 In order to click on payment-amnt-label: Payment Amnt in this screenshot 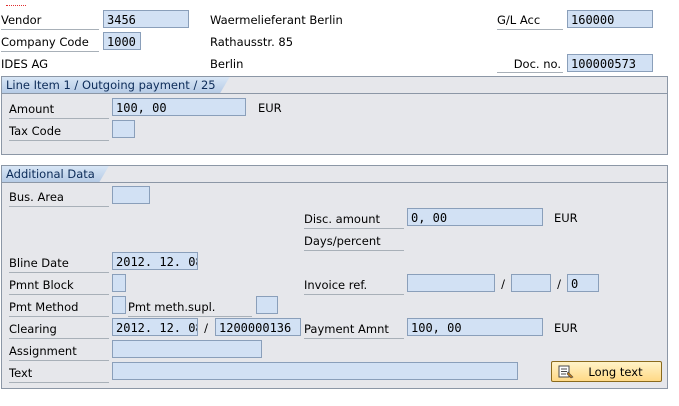, I will do `click(354, 329)`.